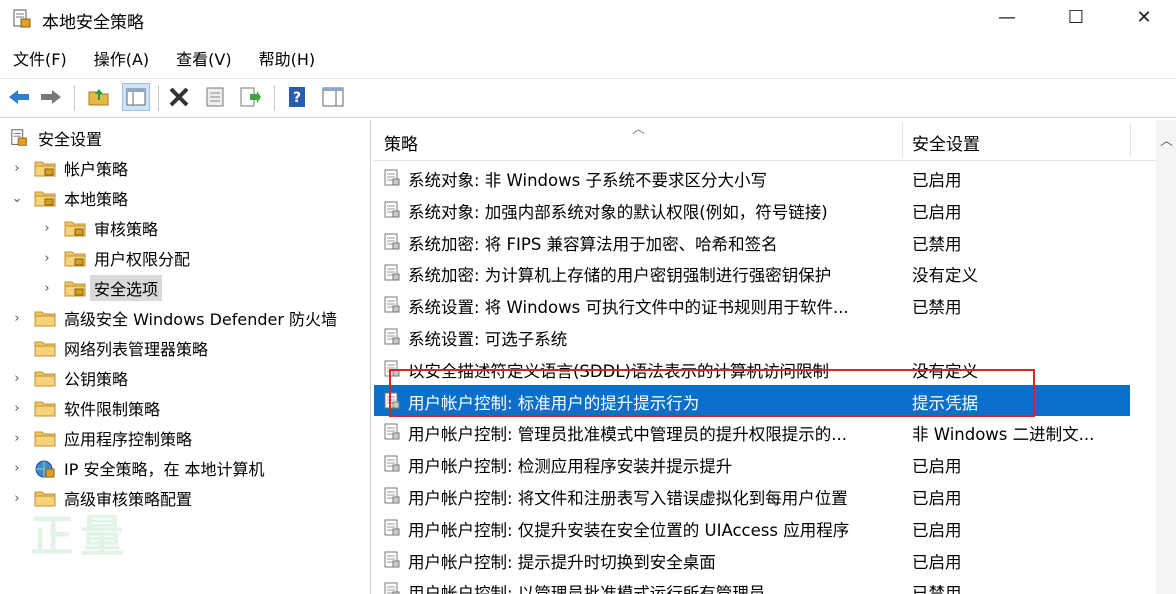  Describe the element at coordinates (752, 336) in the screenshot. I see `policy-row: 系统设置: 可选子系统` at that location.